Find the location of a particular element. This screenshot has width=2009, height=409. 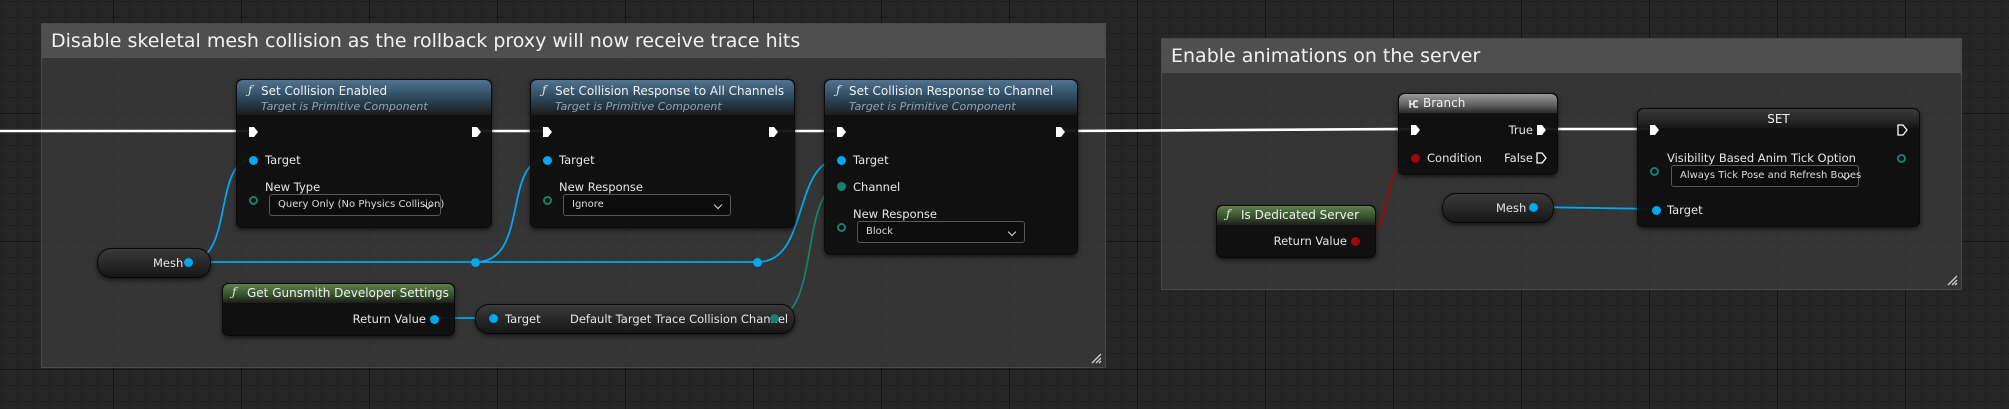

channel-output-pin-icon is located at coordinates (774, 318).